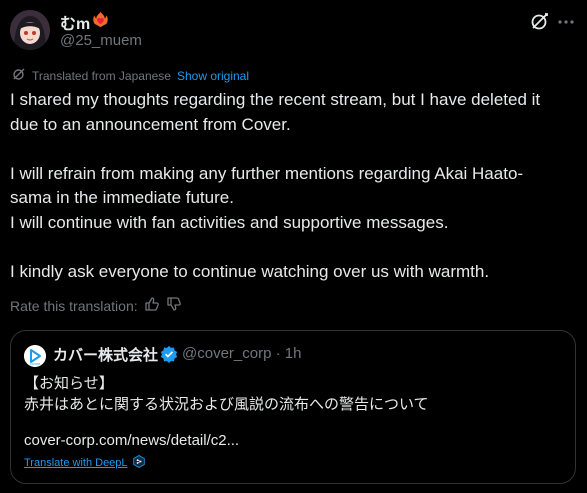 This screenshot has width=587, height=493. What do you see at coordinates (101, 40) in the screenshot?
I see `author-handle: @25_muem` at bounding box center [101, 40].